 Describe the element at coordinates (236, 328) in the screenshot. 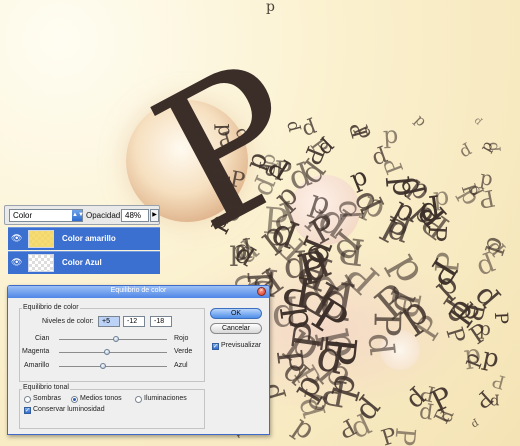

I see `cancel-button: Cancelar` at that location.